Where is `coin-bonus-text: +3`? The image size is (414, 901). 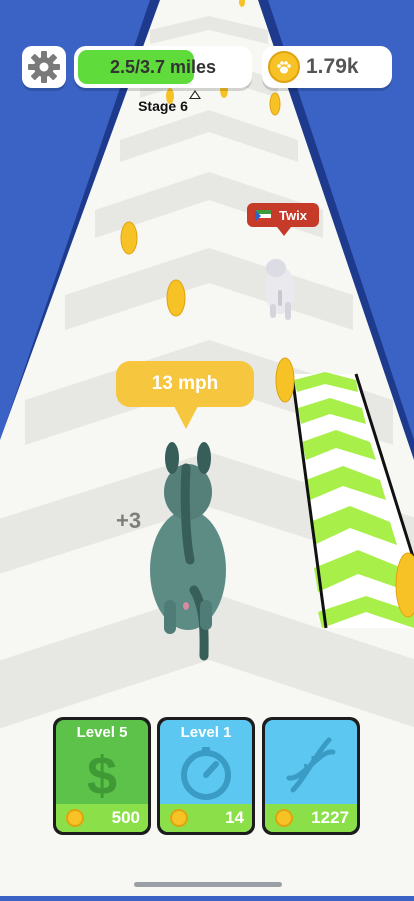
coin-bonus-text: +3 is located at coordinates (129, 520).